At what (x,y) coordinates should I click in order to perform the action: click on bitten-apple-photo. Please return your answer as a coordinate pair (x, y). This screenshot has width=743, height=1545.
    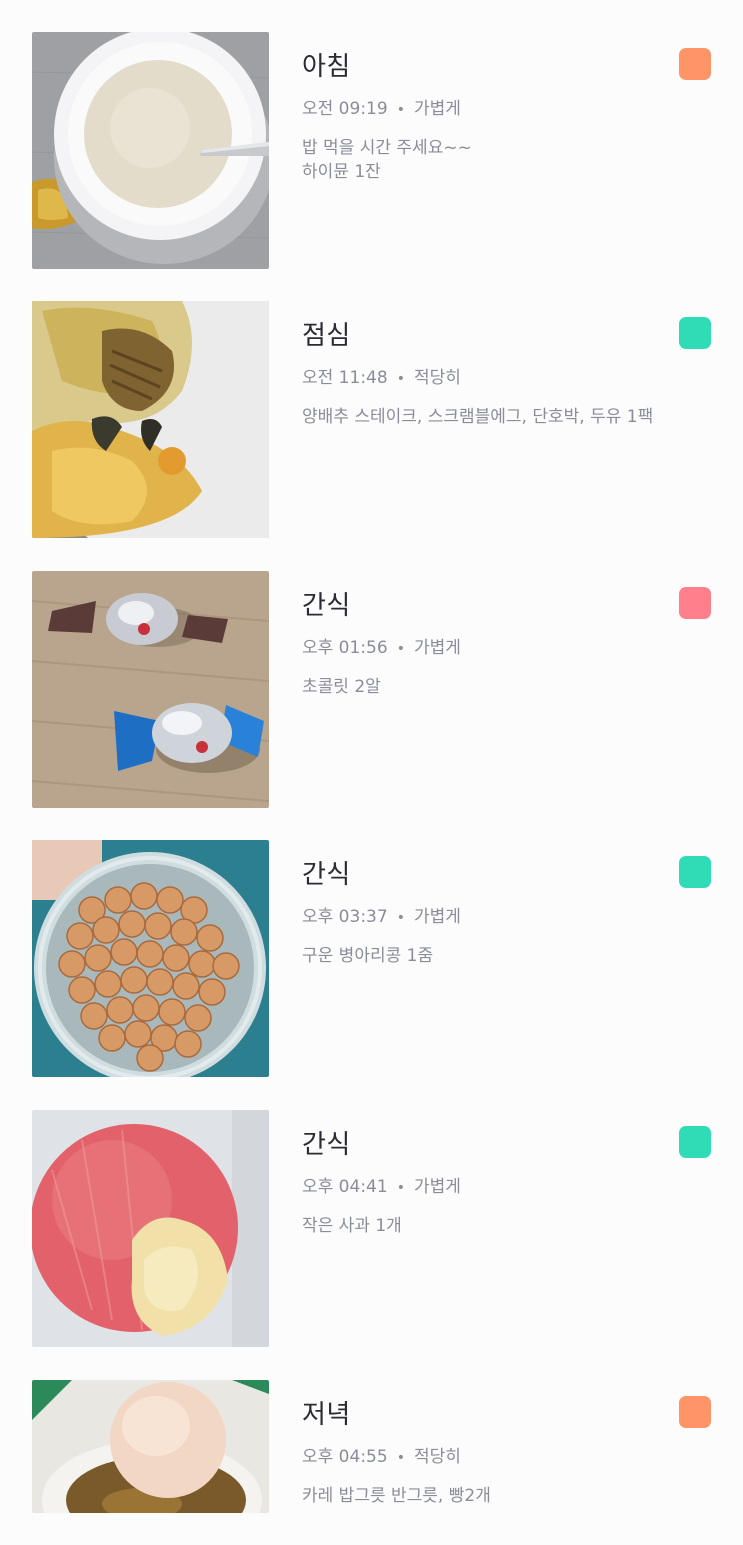
    Looking at the image, I should click on (150, 1228).